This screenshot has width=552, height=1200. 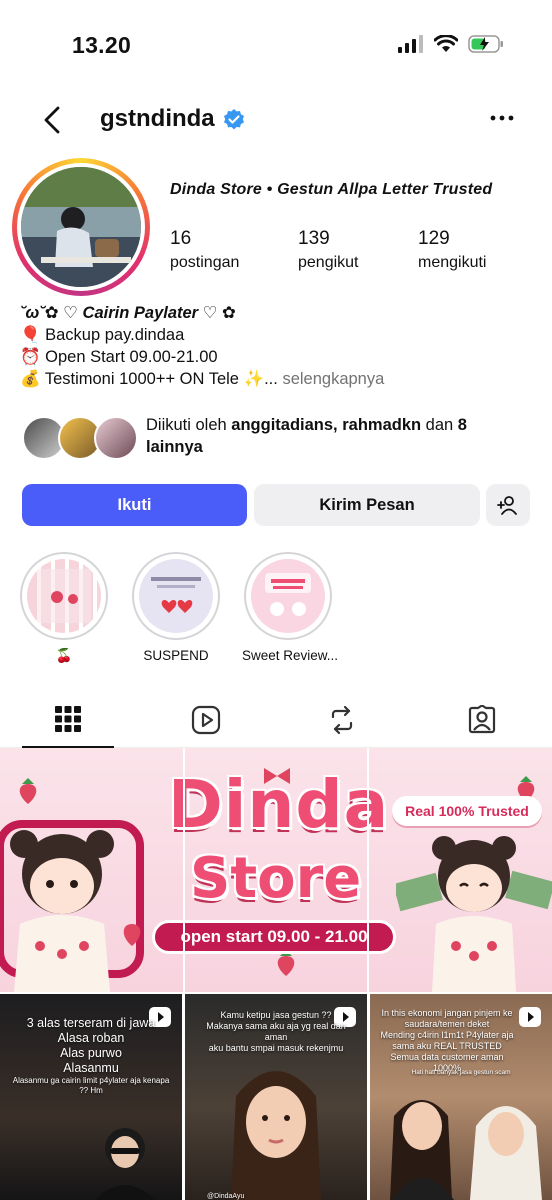 I want to click on profile-header: gstndinda, so click(x=276, y=121).